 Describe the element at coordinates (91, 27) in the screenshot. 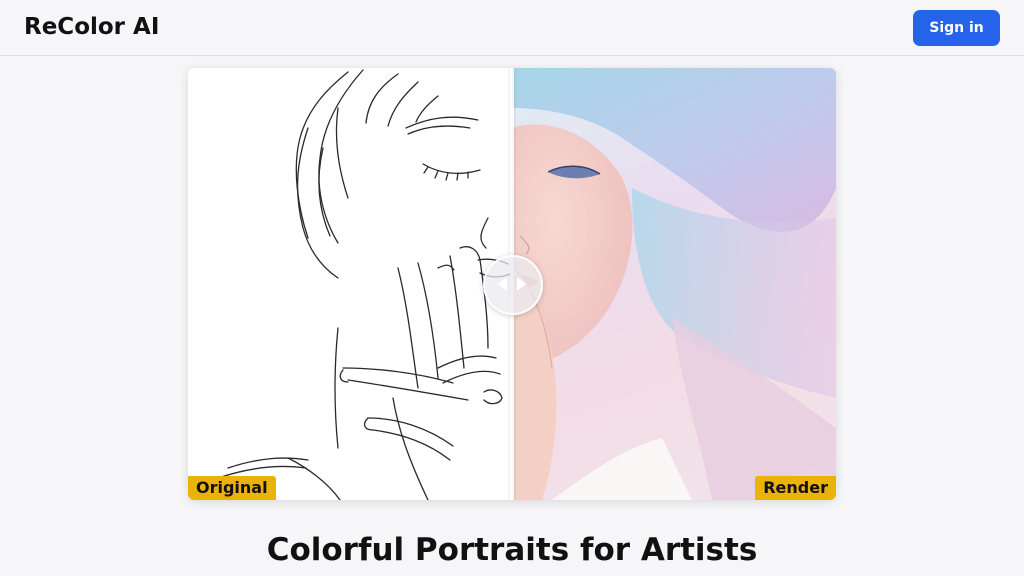

I see `brand-logo-text: ReColor AI` at that location.